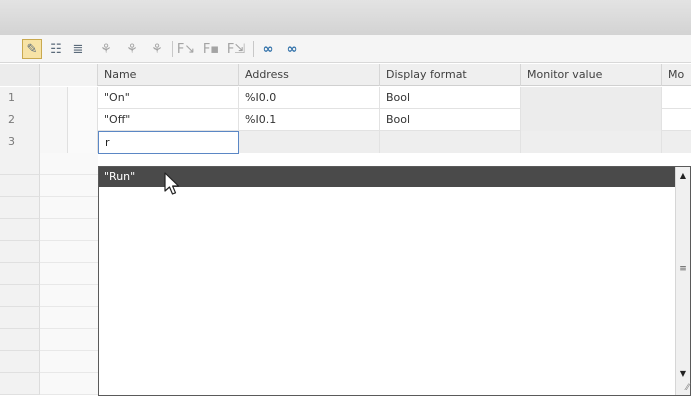 The height and width of the screenshot is (396, 691). I want to click on dropdown-scrollbar: ▲ ≡ ▼, so click(682, 281).